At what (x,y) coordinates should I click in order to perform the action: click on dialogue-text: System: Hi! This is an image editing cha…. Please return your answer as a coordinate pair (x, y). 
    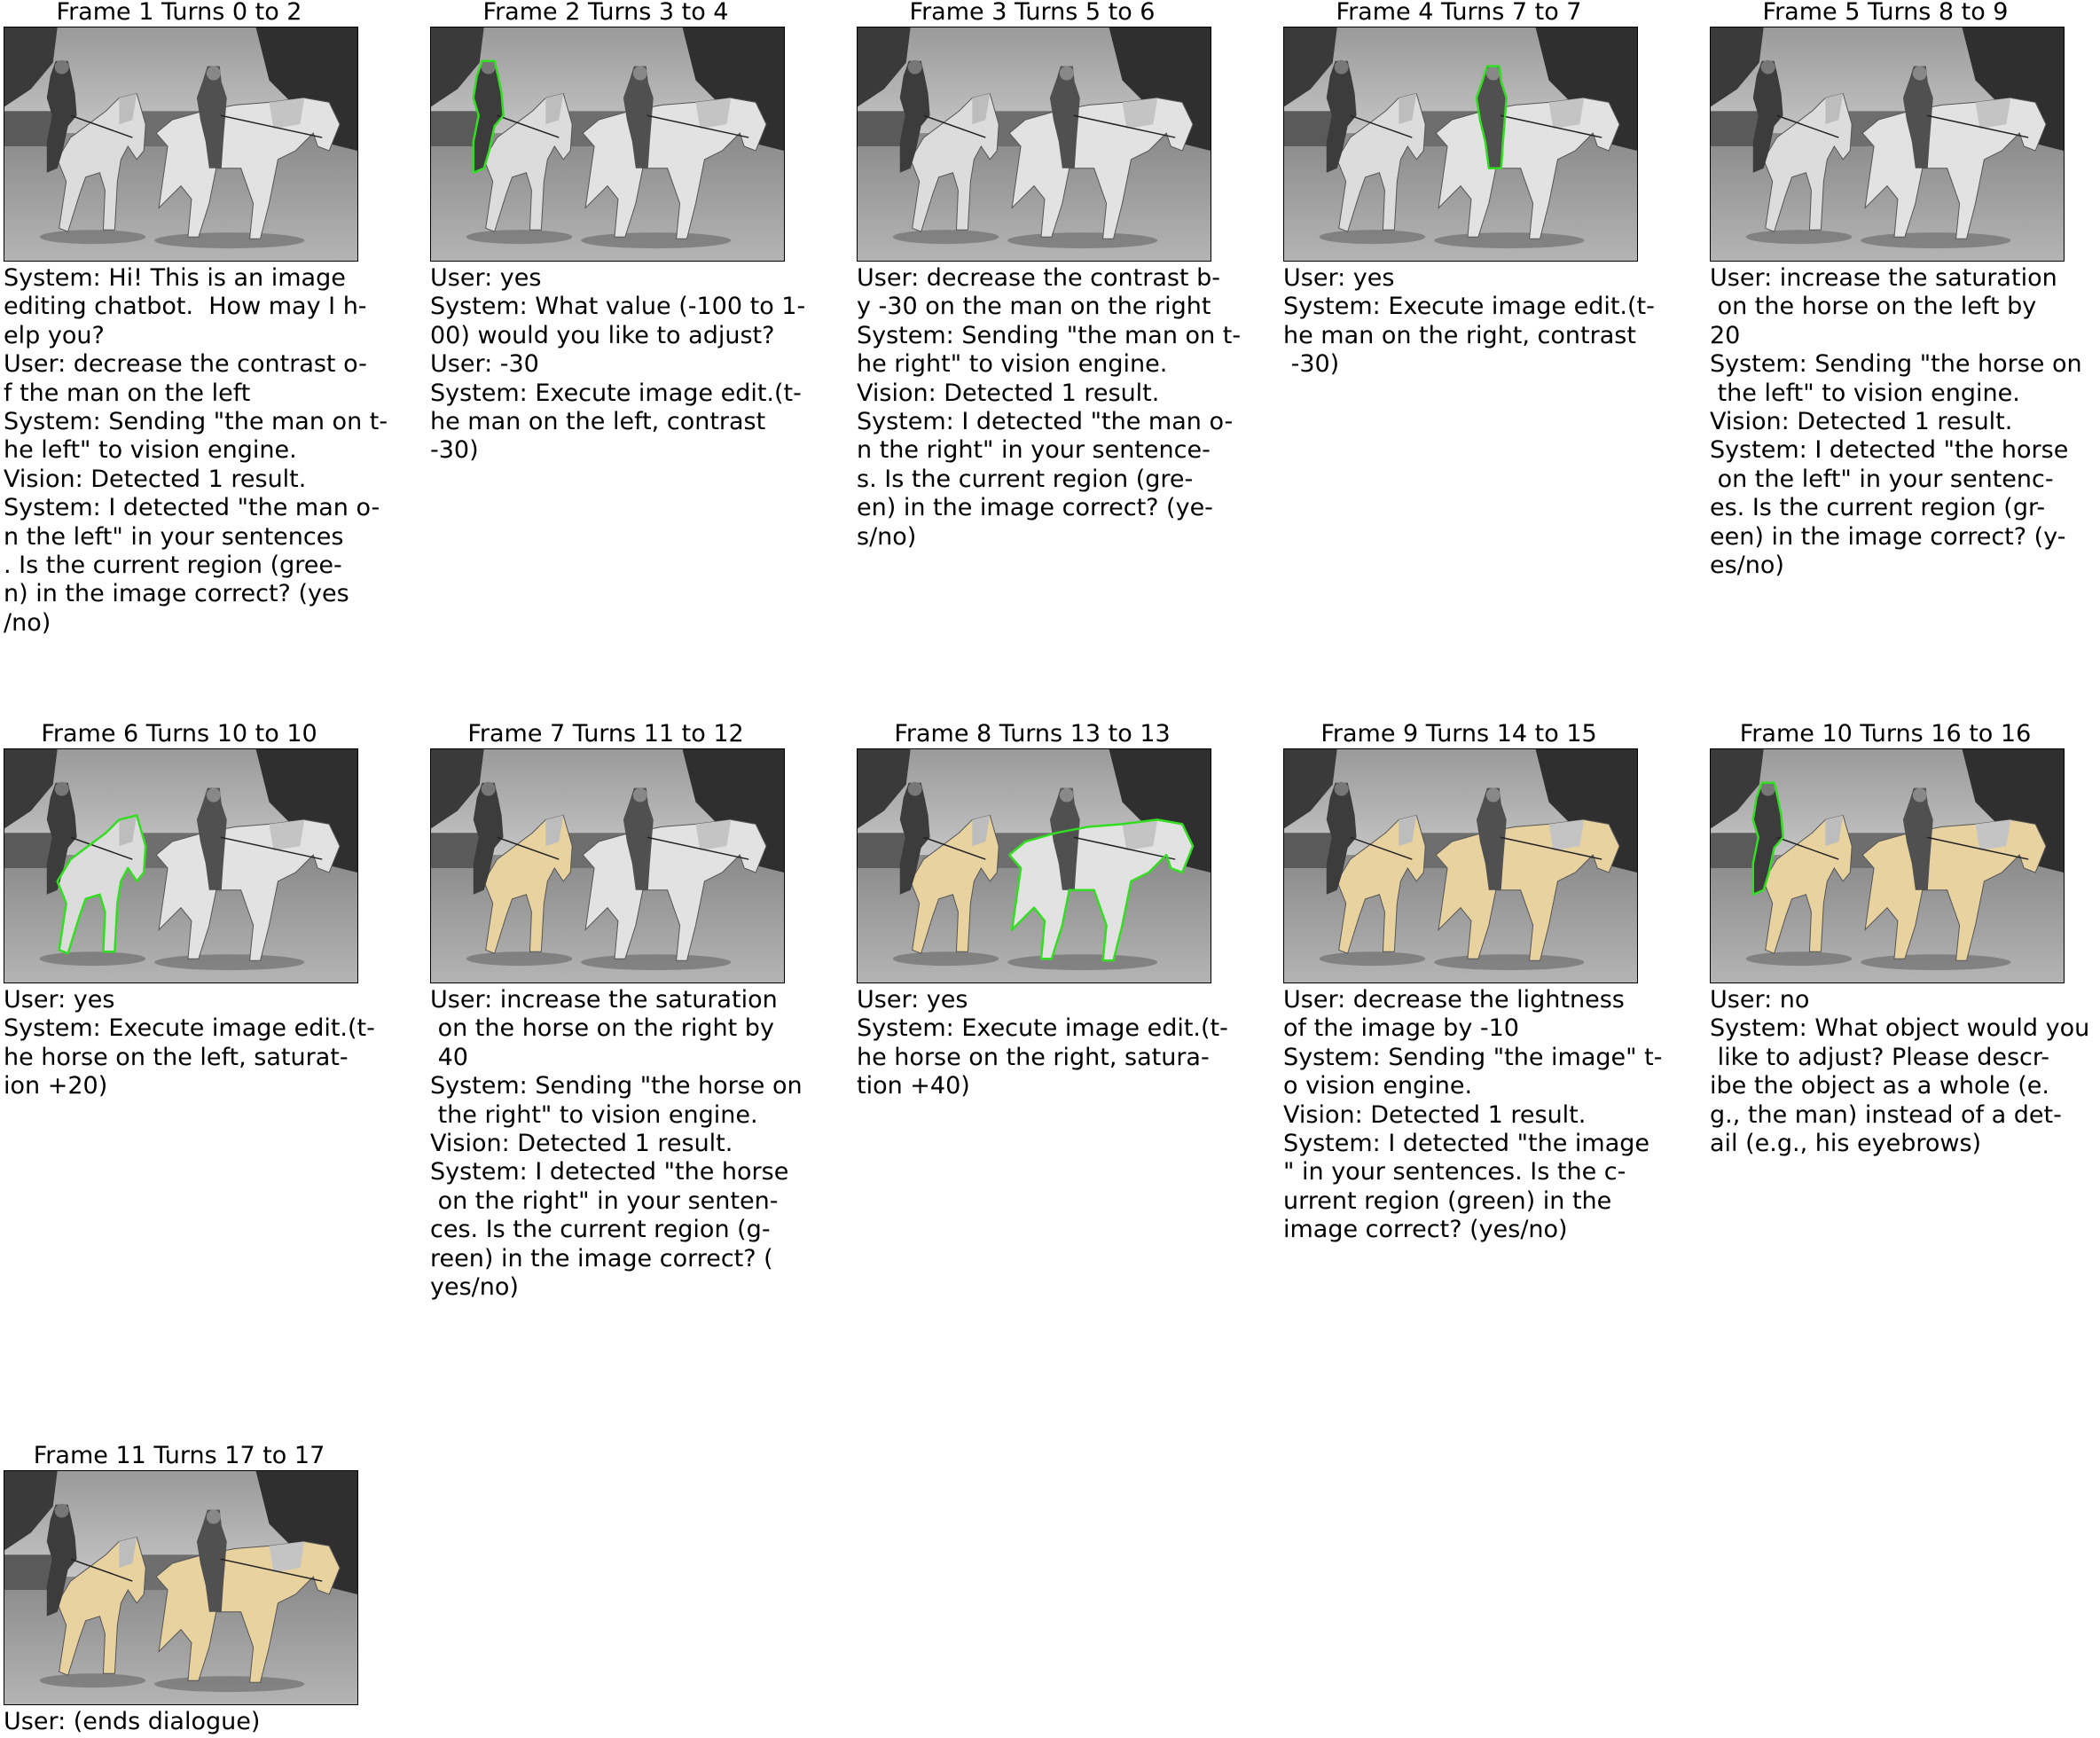
    Looking at the image, I should click on (196, 450).